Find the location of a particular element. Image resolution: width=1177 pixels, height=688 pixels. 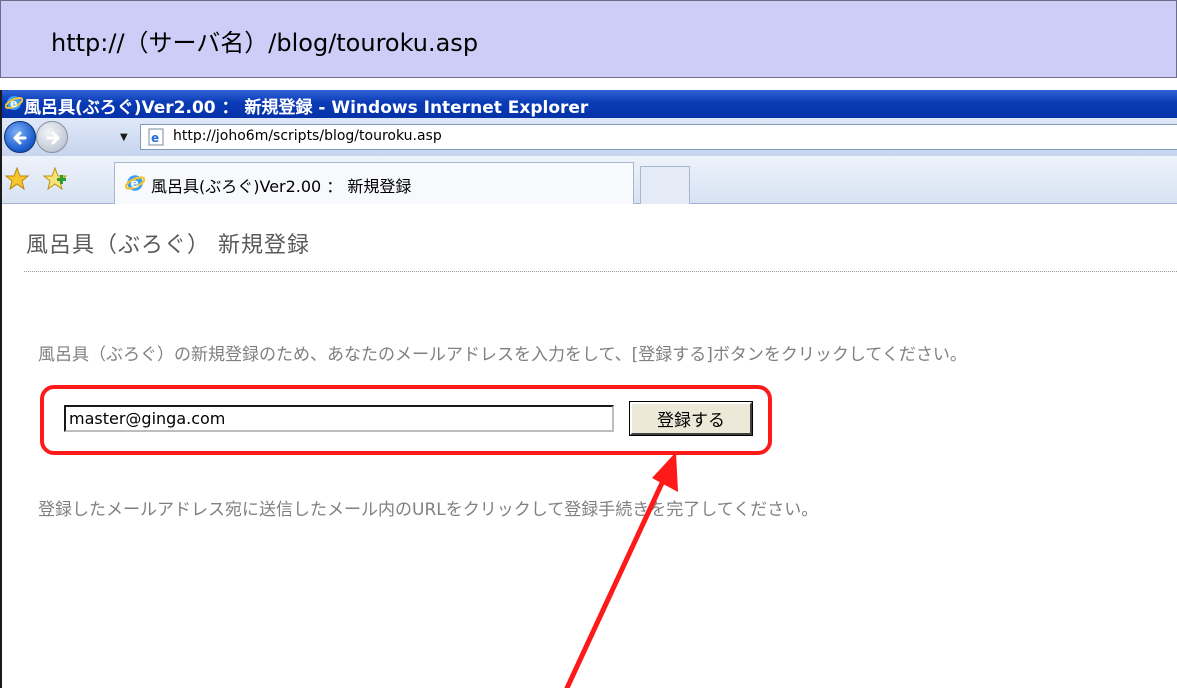

annotation-arrow is located at coordinates (621, 570).